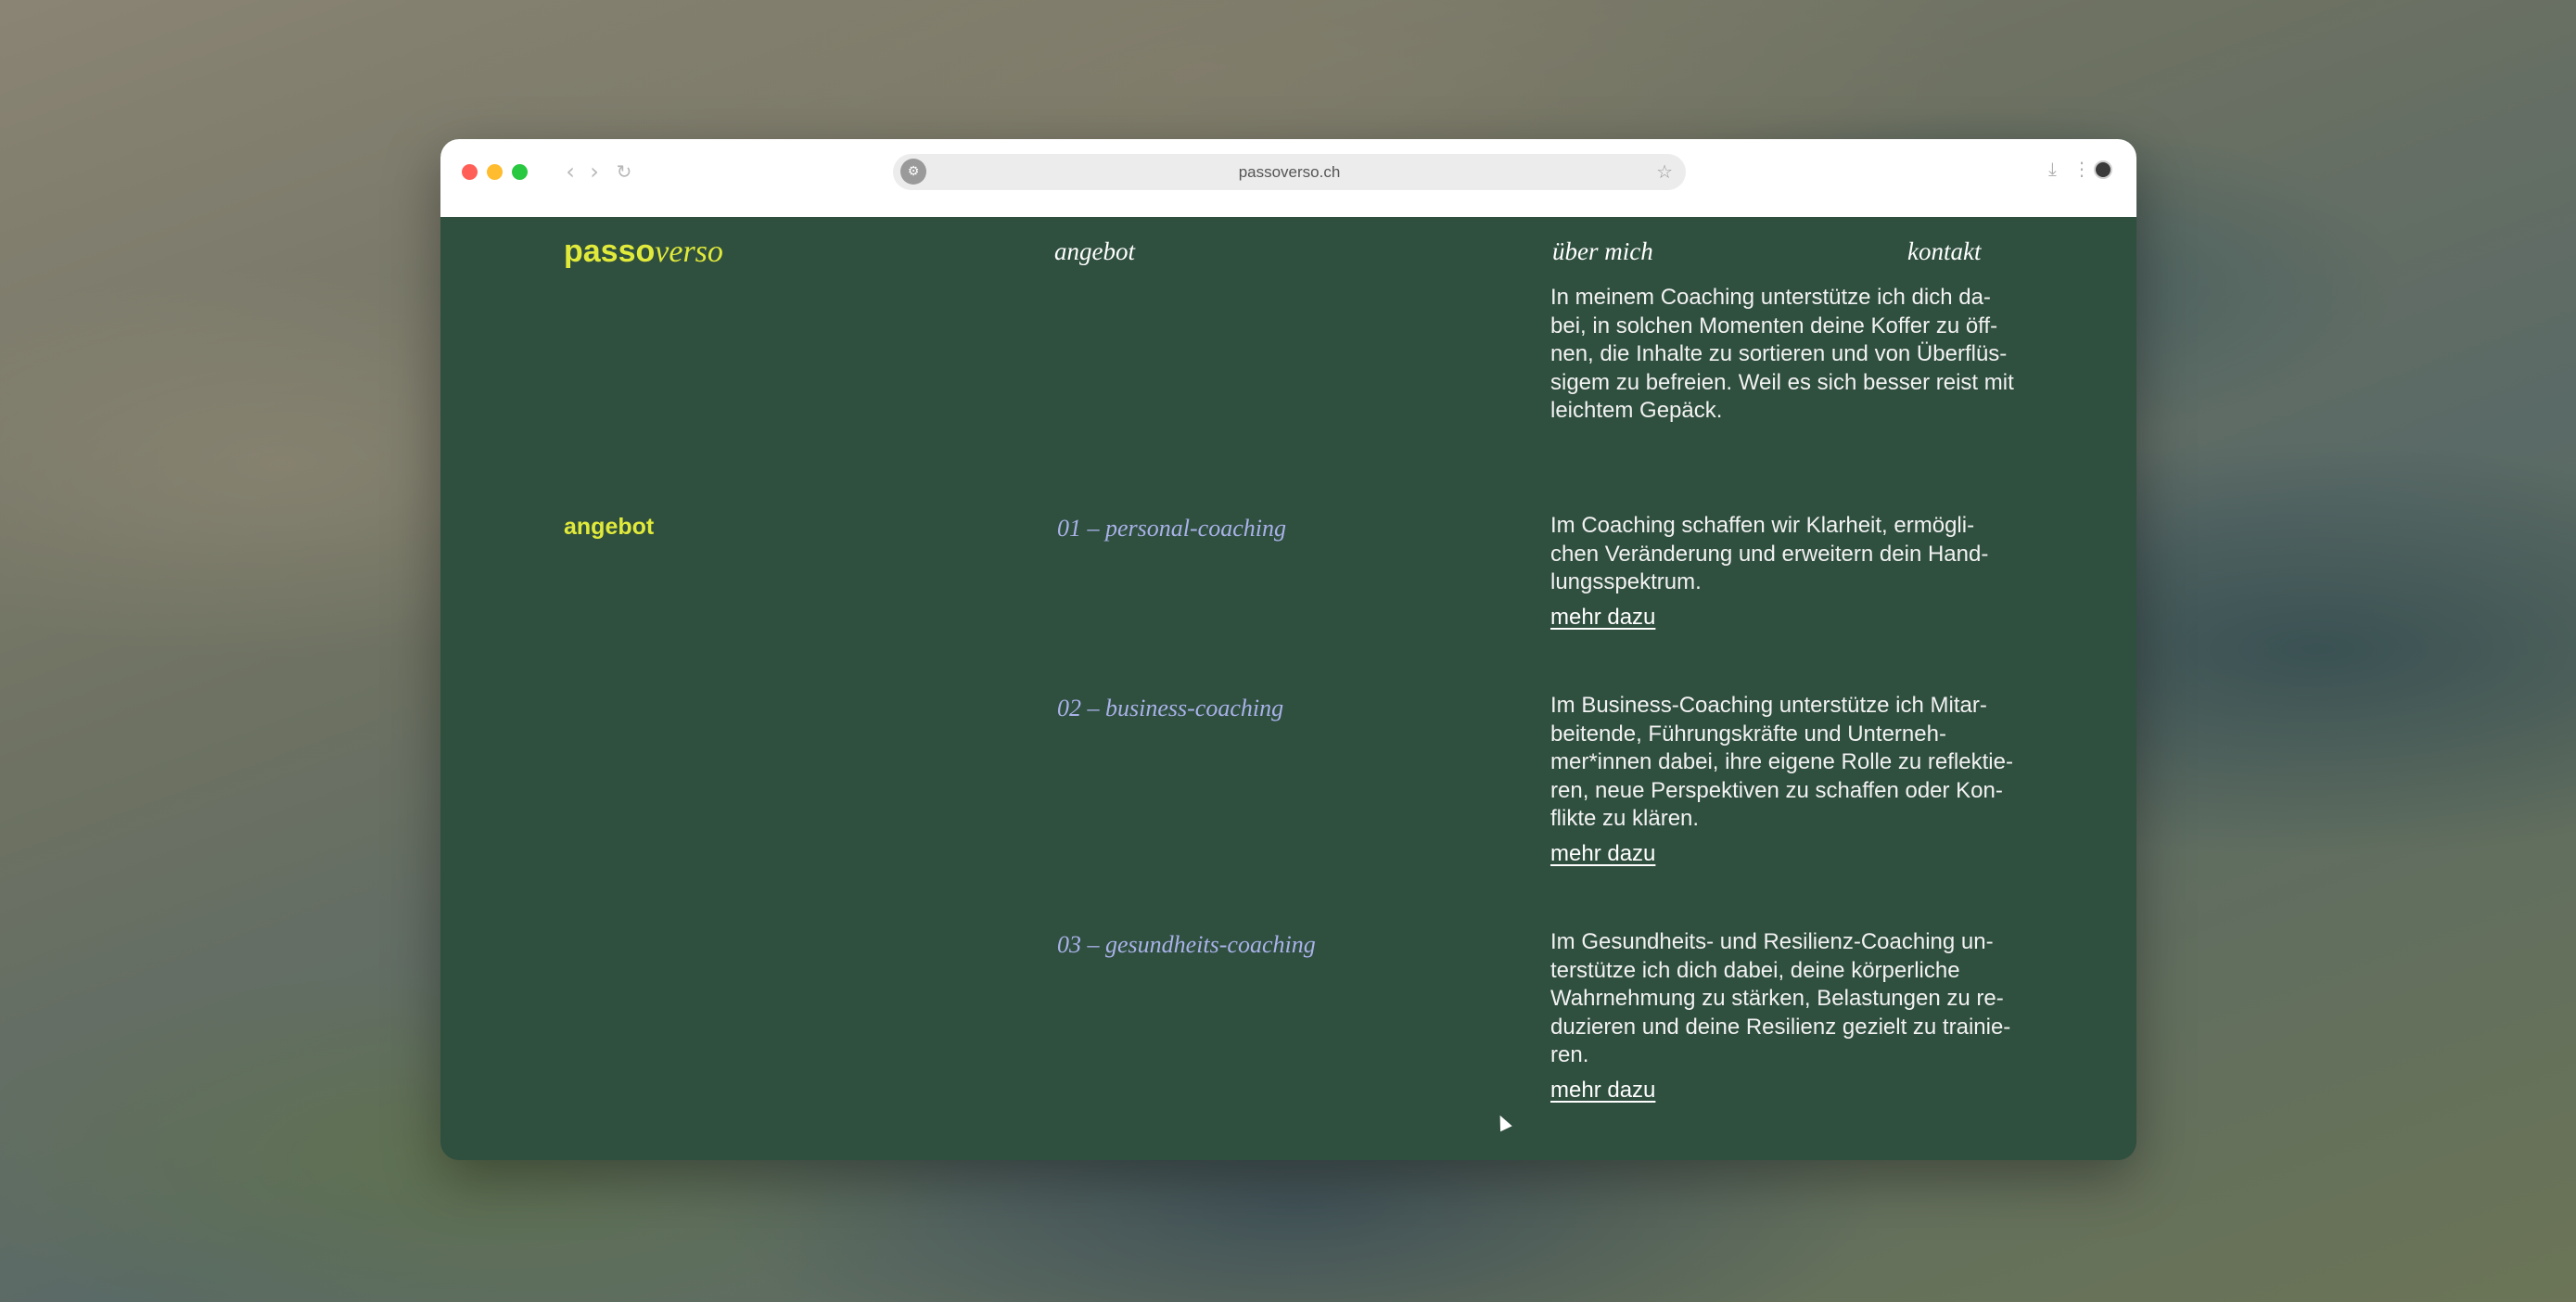  Describe the element at coordinates (520, 172) in the screenshot. I see `window-maximize-button` at that location.